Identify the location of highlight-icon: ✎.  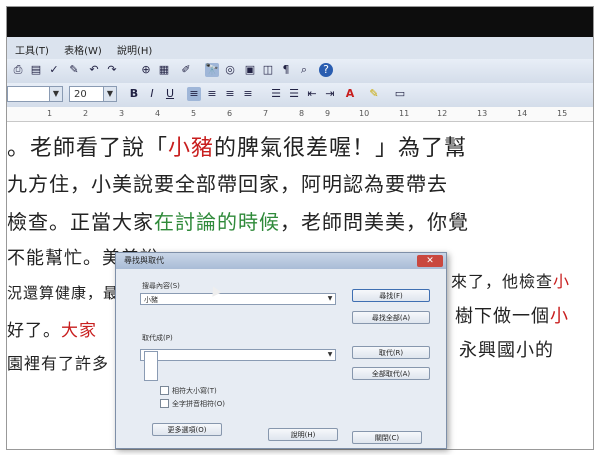
(374, 94).